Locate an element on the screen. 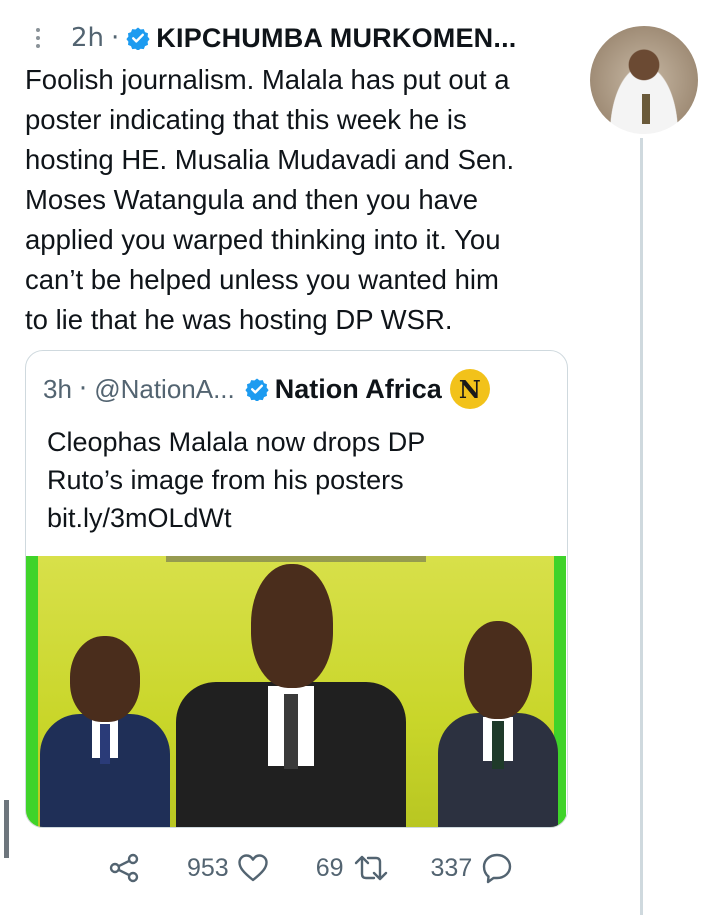  reply-button: 337 is located at coordinates (472, 868).